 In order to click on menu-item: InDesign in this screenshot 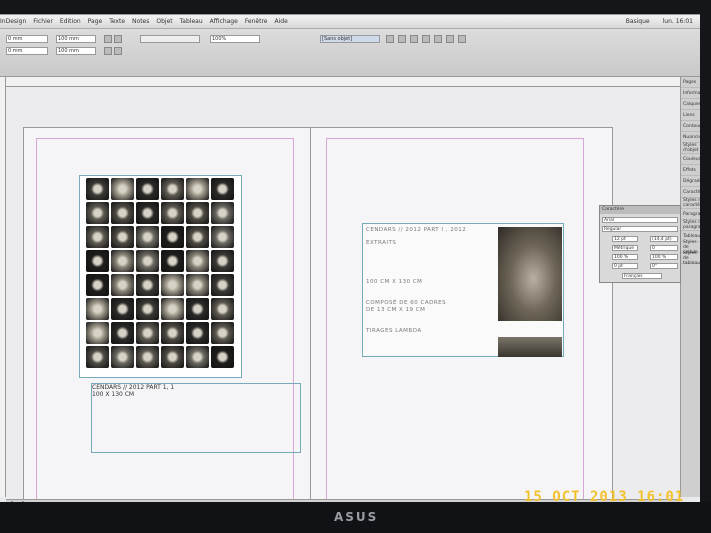, I will do `click(13, 21)`.